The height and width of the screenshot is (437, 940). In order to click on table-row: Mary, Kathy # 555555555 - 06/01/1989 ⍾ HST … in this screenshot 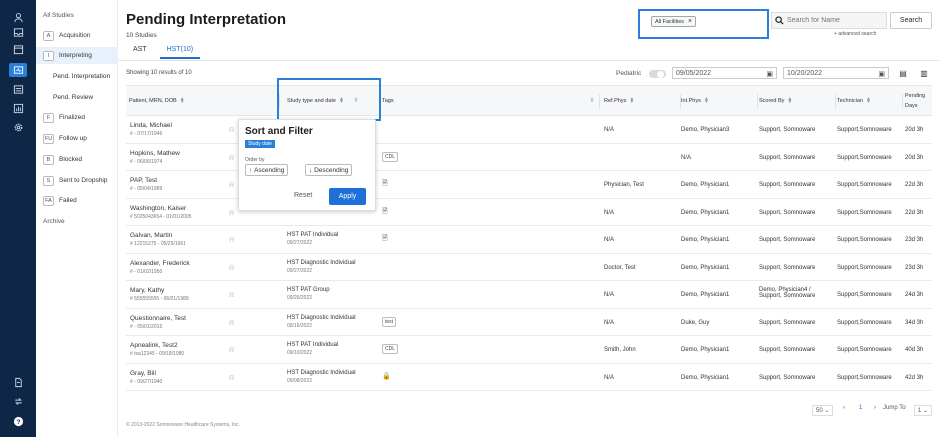, I will do `click(529, 295)`.